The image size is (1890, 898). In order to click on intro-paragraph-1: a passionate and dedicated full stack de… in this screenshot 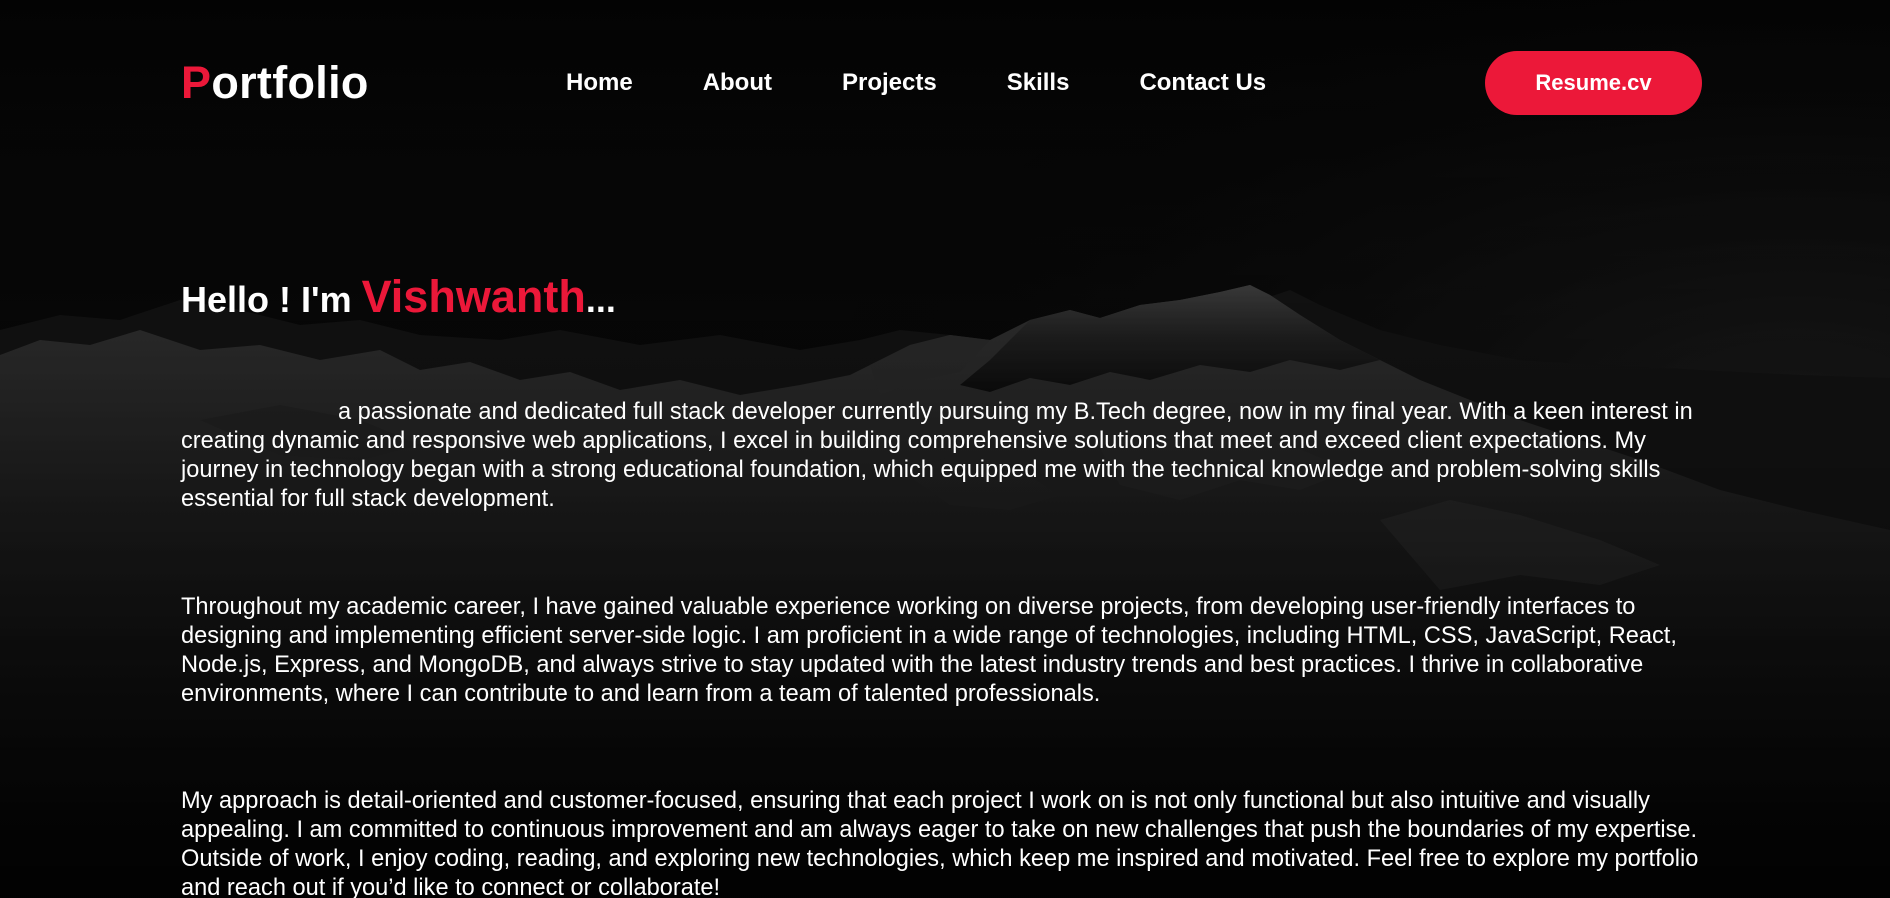, I will do `click(937, 455)`.